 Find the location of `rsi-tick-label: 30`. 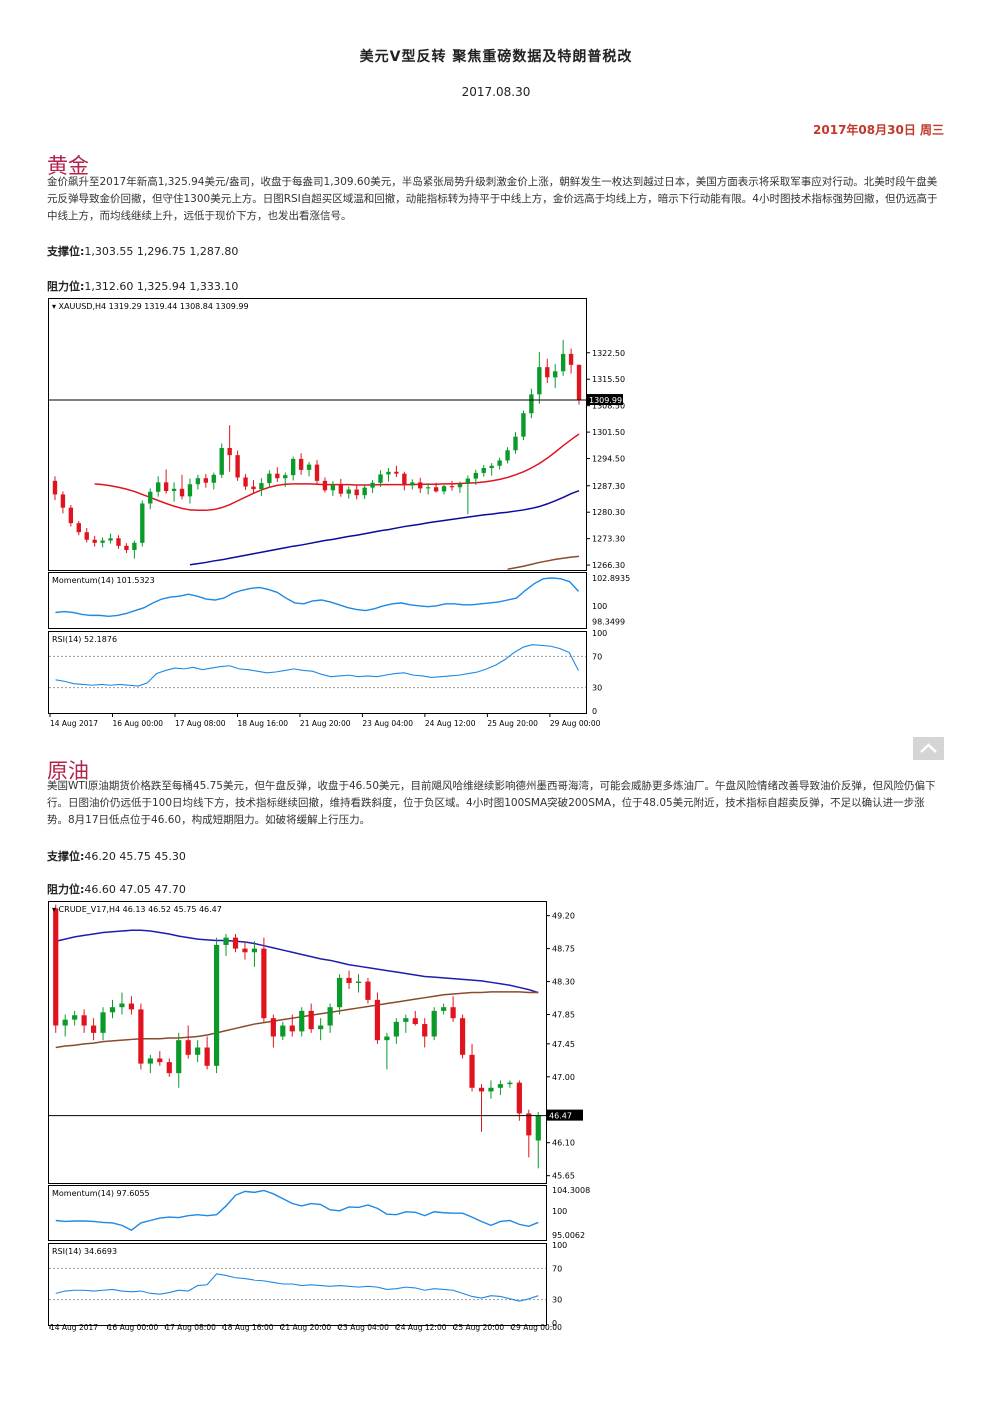

rsi-tick-label: 30 is located at coordinates (557, 1300).